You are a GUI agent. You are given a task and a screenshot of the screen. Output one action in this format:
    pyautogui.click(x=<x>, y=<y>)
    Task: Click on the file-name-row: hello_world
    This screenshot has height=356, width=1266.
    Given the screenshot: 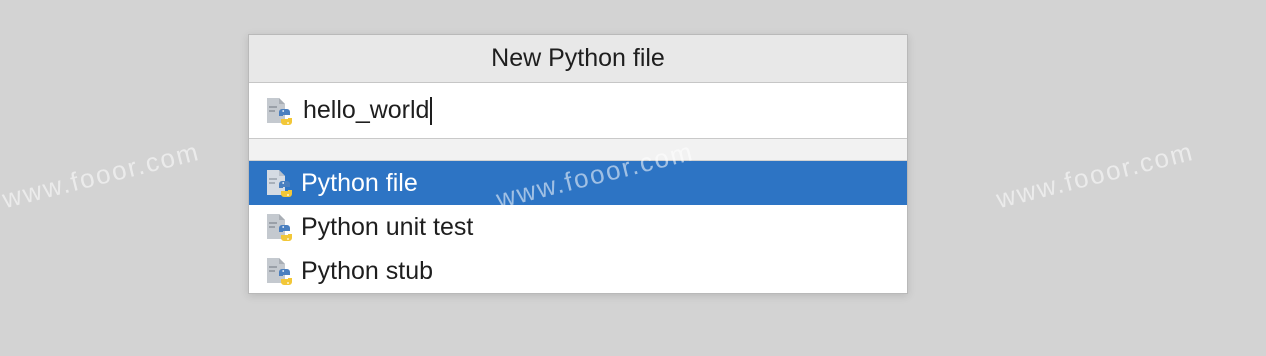 What is the action you would take?
    pyautogui.click(x=578, y=111)
    